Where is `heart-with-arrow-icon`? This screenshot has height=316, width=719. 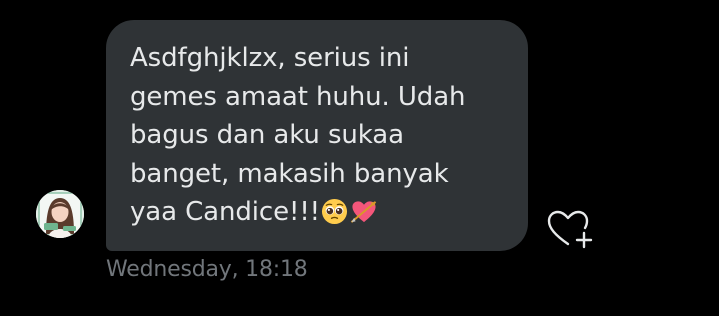 heart-with-arrow-icon is located at coordinates (364, 217).